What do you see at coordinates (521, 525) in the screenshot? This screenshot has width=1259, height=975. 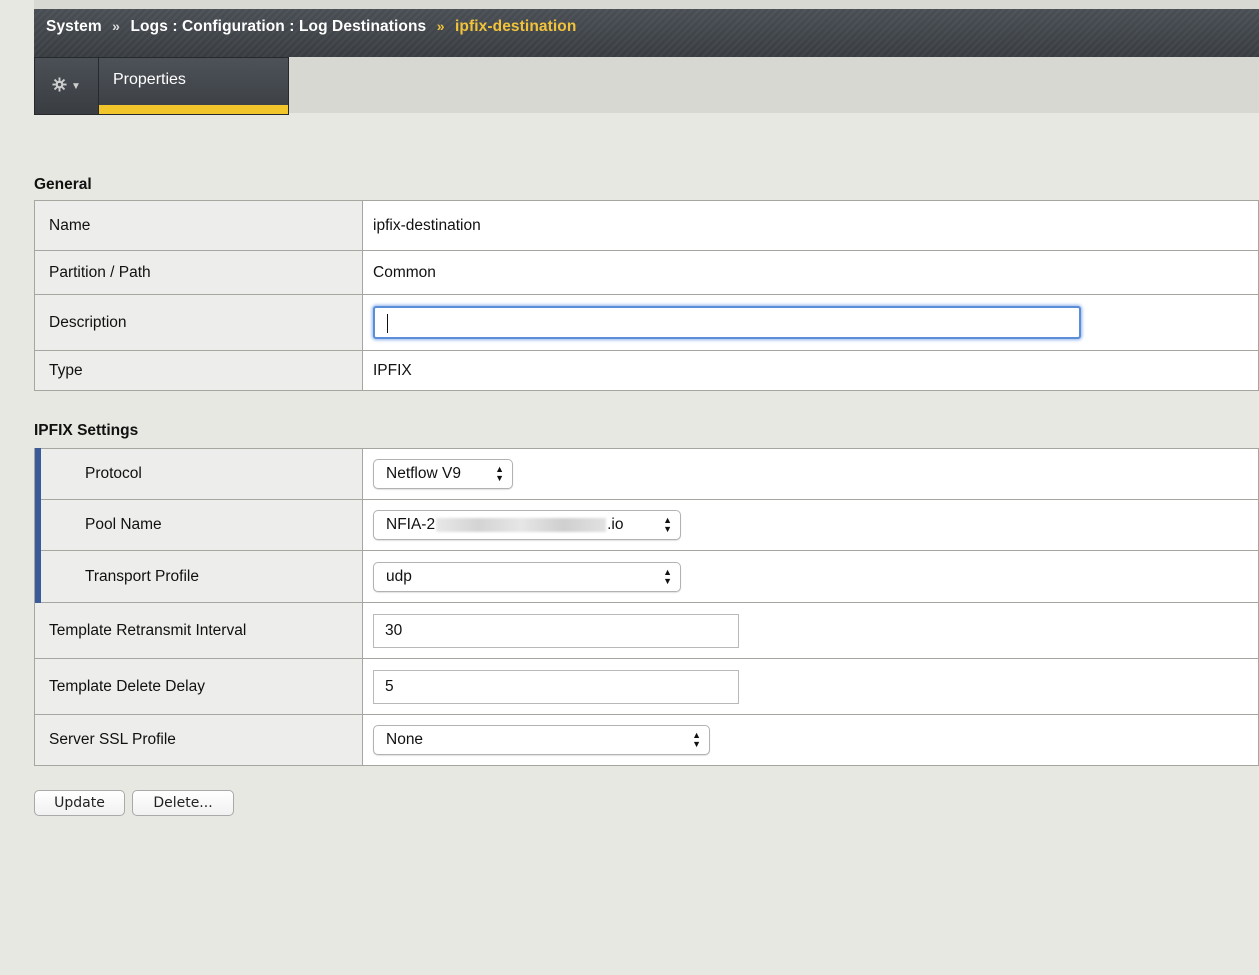 I see `redacted-text` at bounding box center [521, 525].